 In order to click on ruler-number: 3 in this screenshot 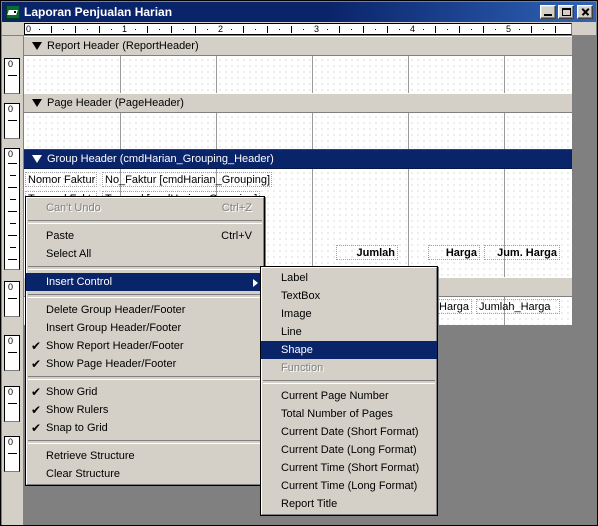, I will do `click(317, 29)`.